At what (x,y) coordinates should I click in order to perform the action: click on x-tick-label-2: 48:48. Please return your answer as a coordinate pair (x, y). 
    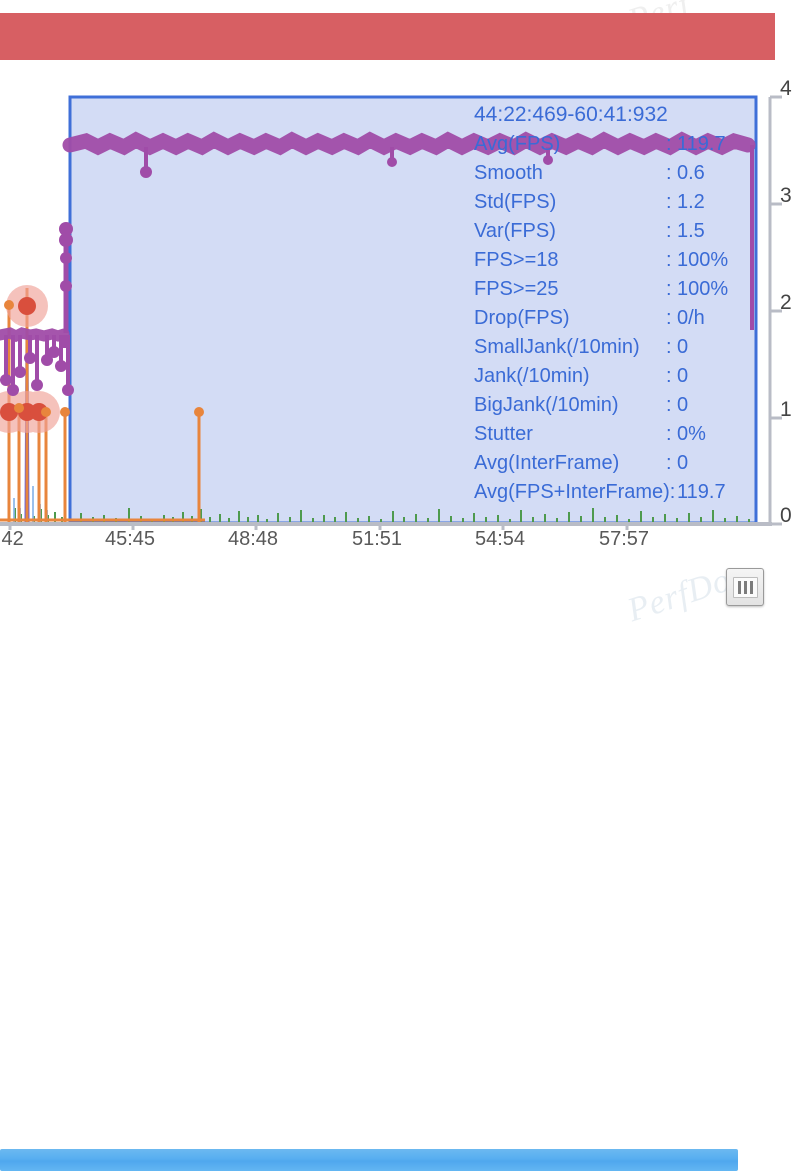
    Looking at the image, I should click on (253, 539).